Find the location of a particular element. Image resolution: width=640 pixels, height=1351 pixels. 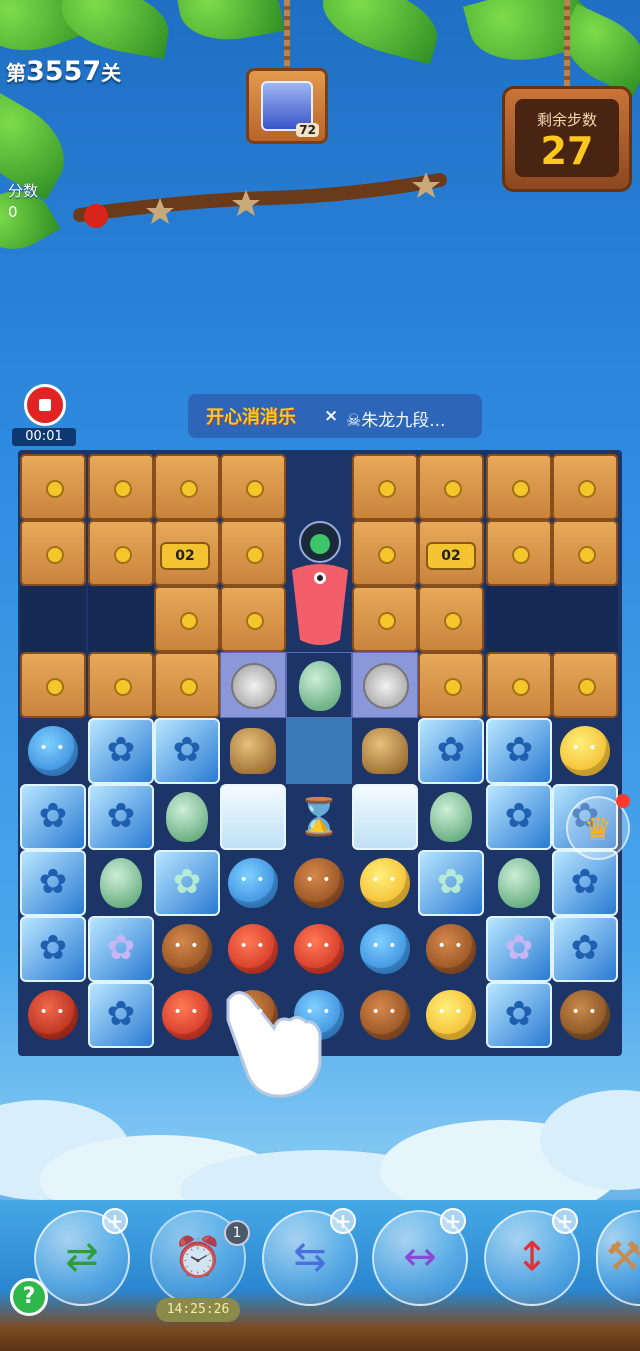

score-label: 分数 is located at coordinates (23, 191).